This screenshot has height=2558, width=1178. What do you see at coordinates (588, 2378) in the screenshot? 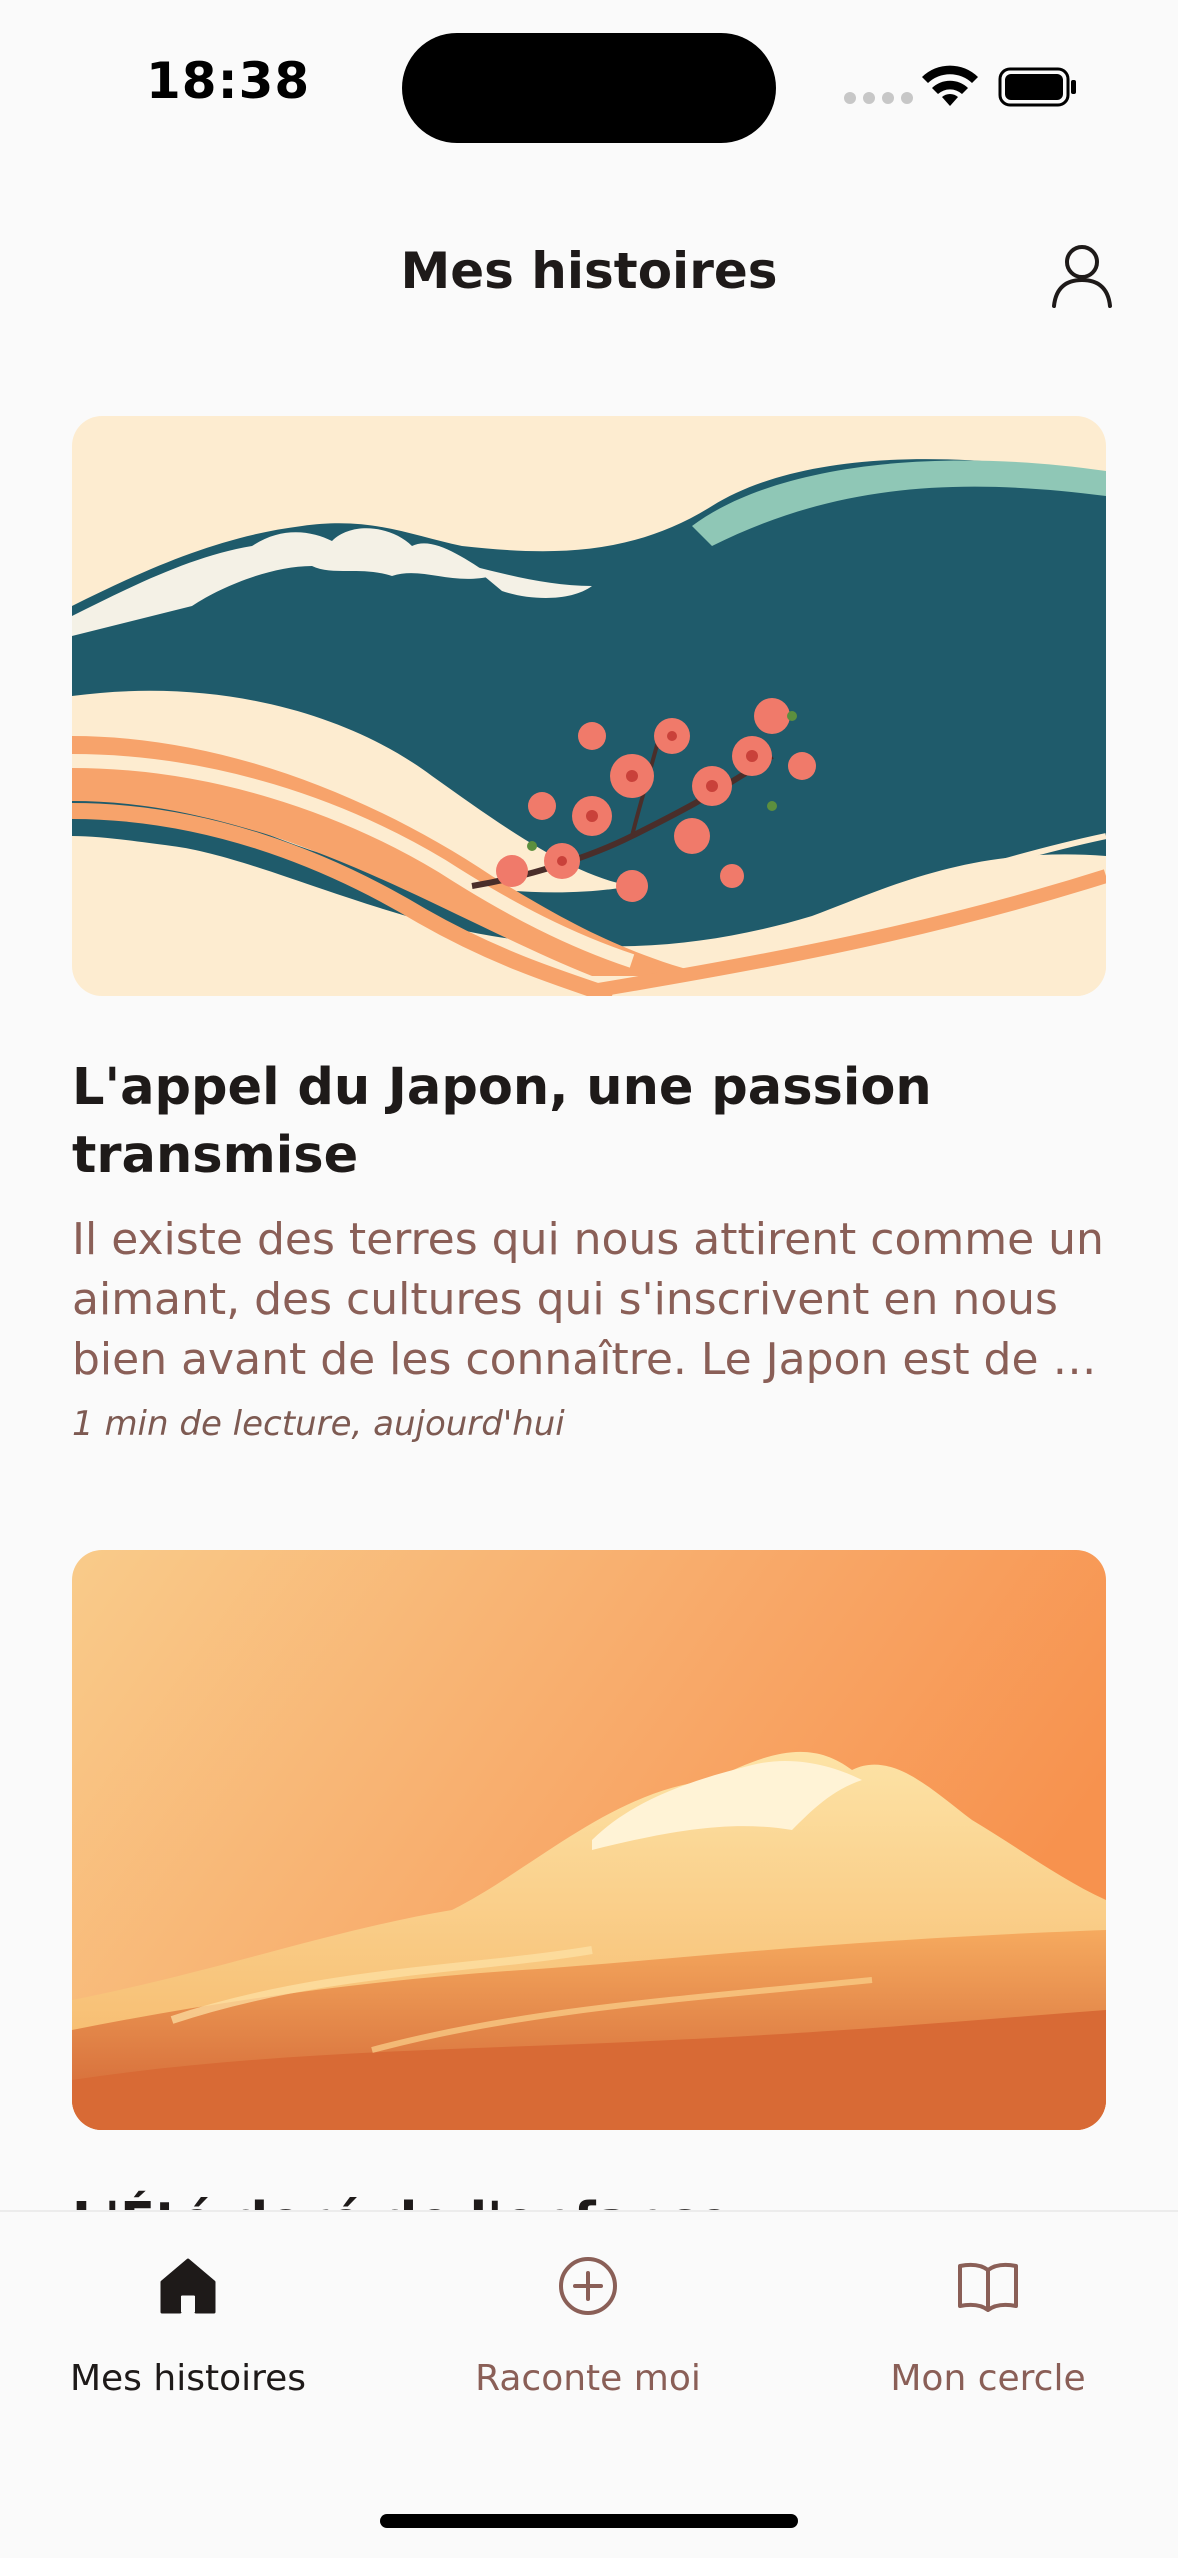
I see `nav-label: Raconte moi` at bounding box center [588, 2378].